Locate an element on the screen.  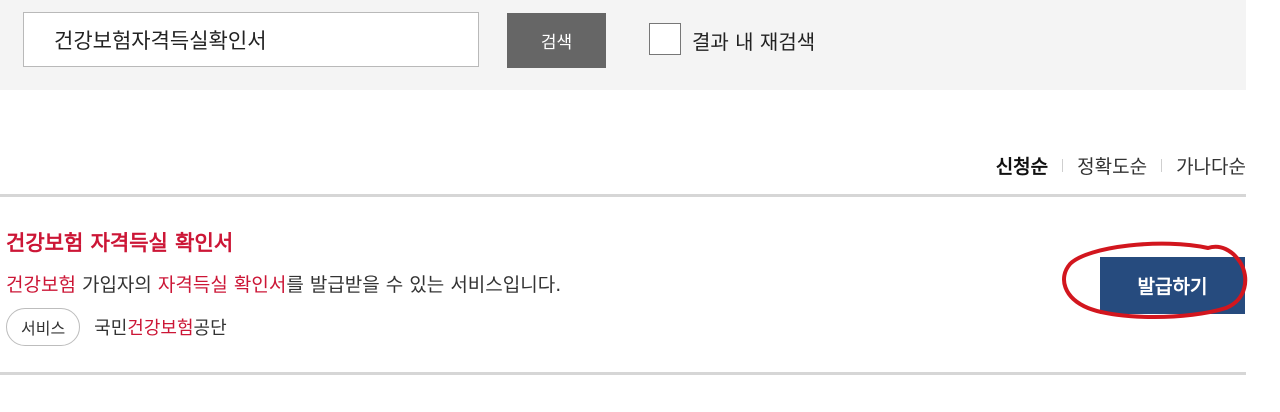
results-bottom-divider is located at coordinates (623, 373).